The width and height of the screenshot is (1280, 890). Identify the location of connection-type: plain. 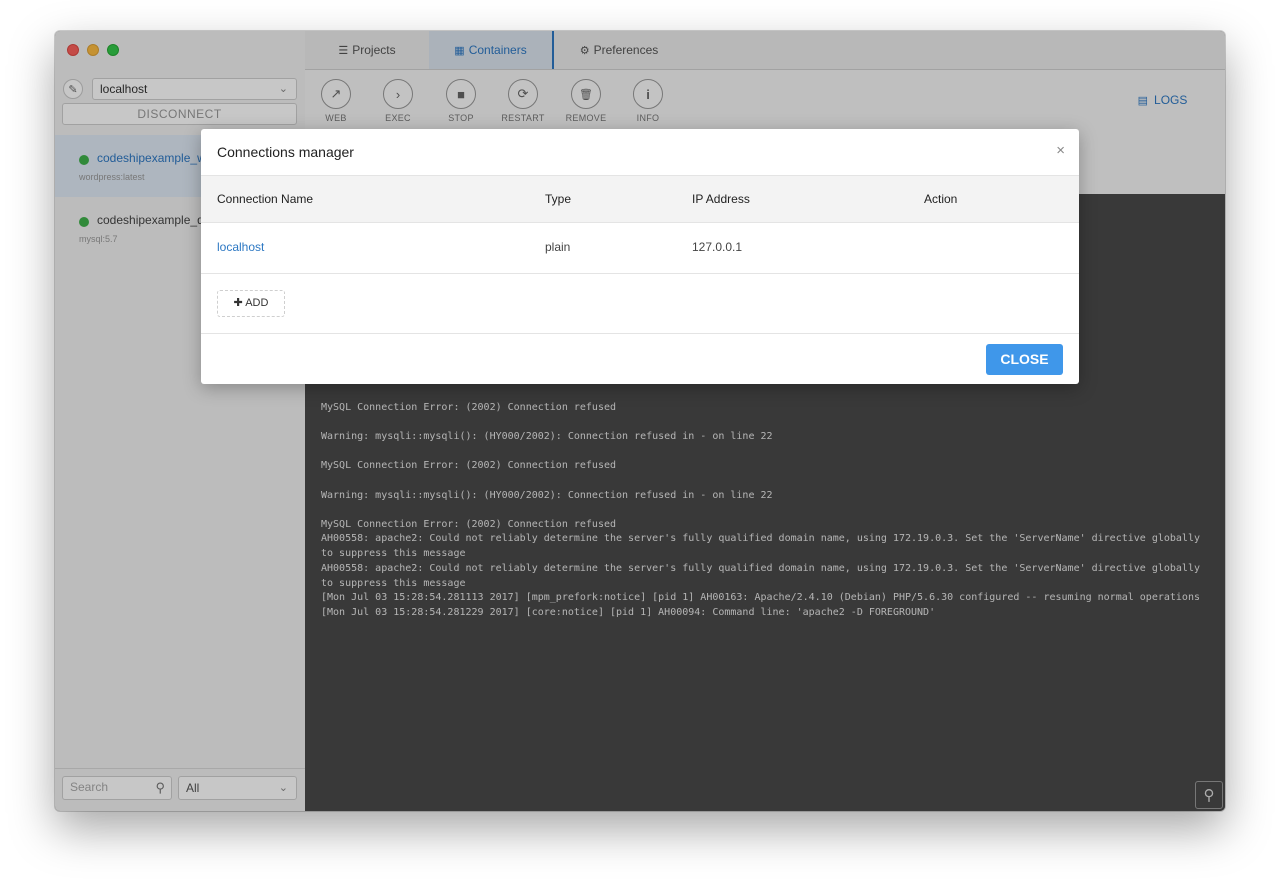
(558, 247).